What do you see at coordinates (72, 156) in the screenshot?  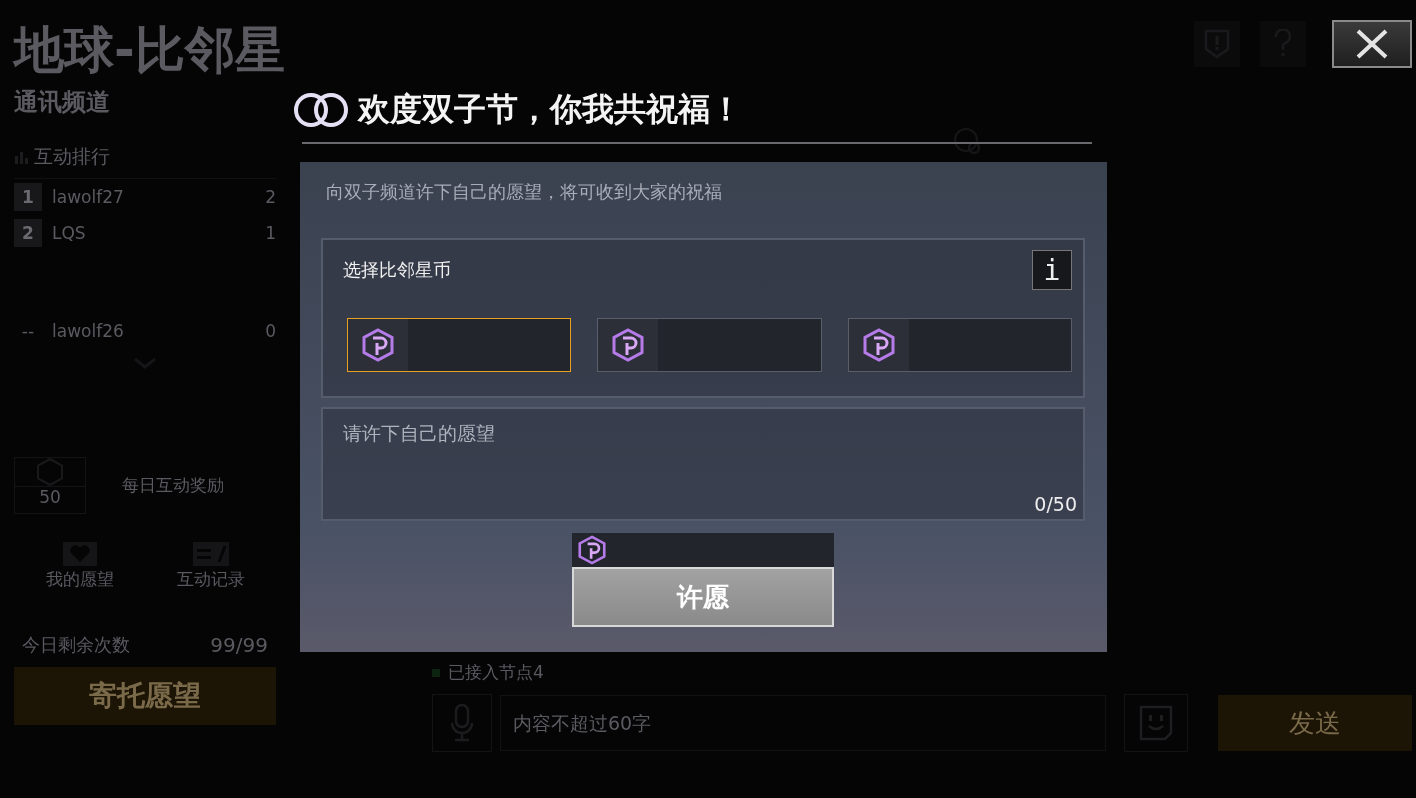 I see `ranking-title: 互动排行` at bounding box center [72, 156].